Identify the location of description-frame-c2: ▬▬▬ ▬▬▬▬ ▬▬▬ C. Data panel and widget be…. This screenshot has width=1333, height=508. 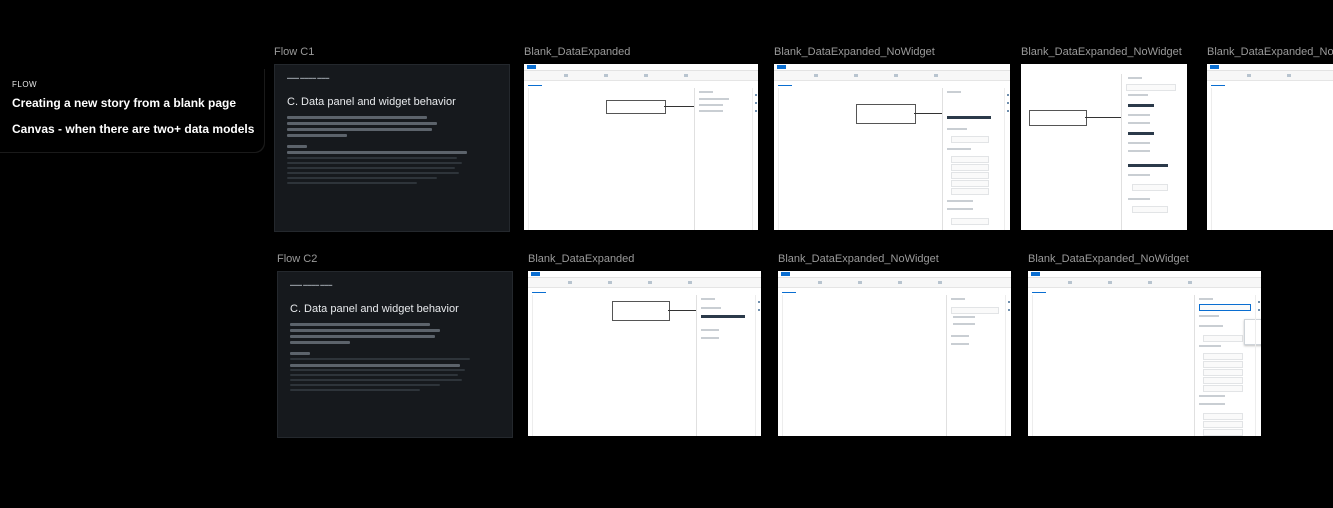
(395, 354).